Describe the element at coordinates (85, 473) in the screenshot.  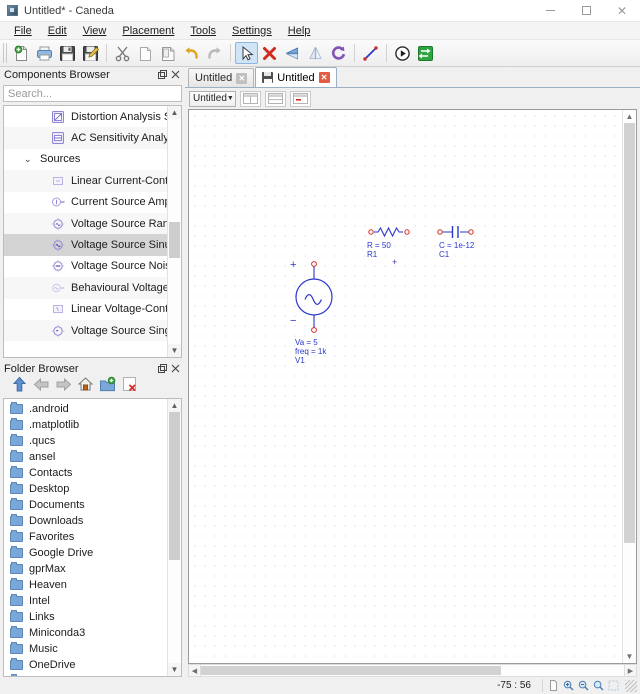
I see `list-item: Contacts` at that location.